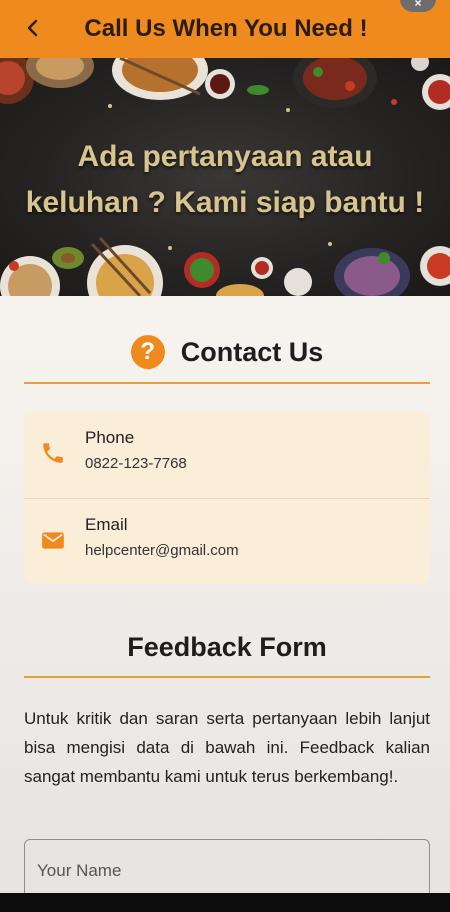 The height and width of the screenshot is (912, 450). Describe the element at coordinates (418, 5) in the screenshot. I see `close-icon: ×` at that location.